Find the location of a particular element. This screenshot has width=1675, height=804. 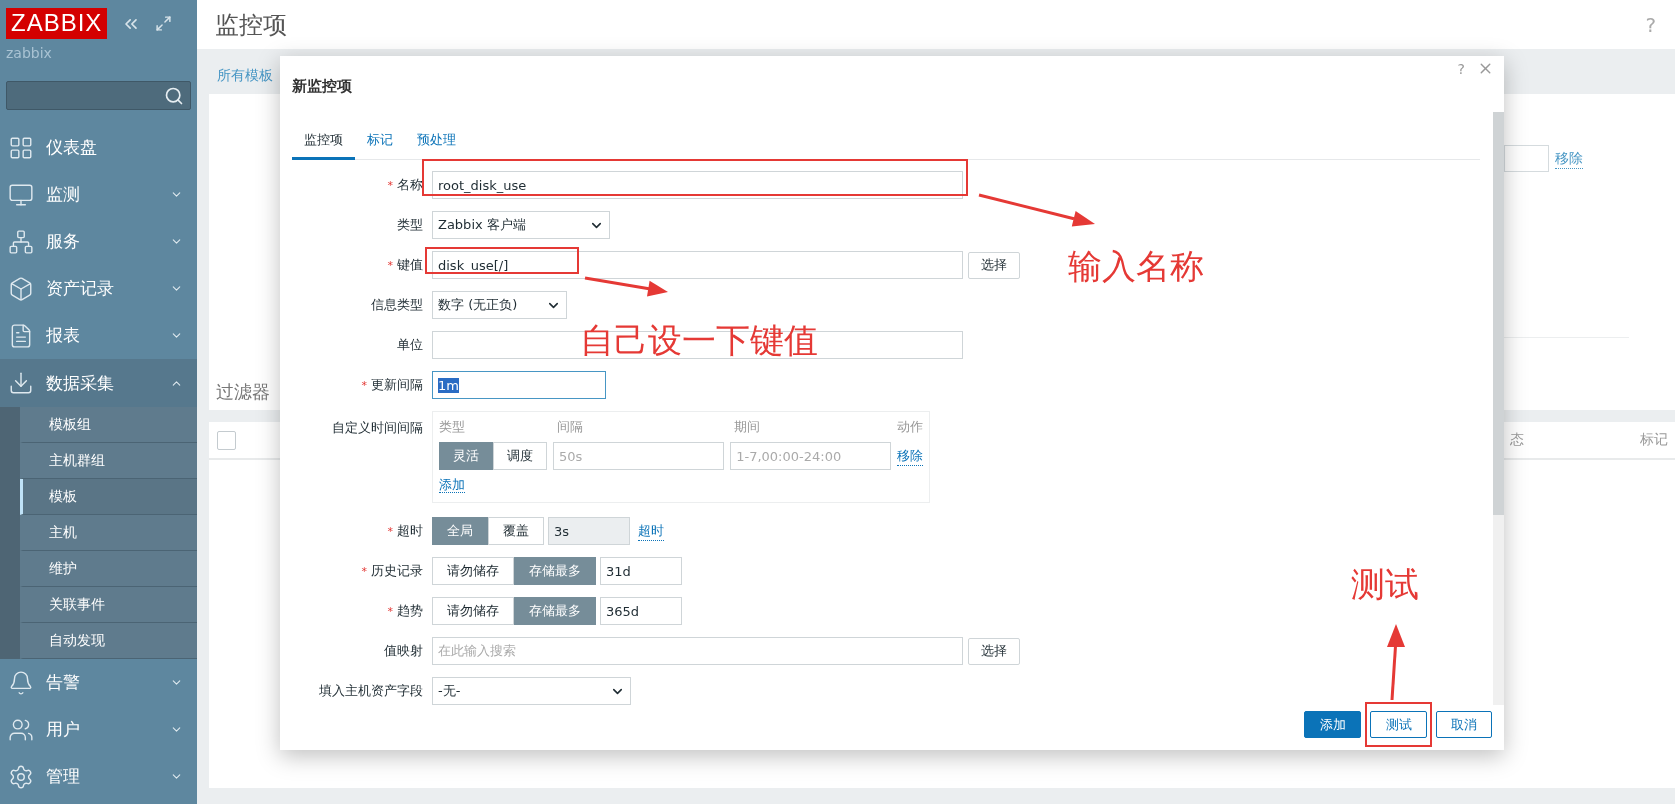

tab: 预处理 is located at coordinates (436, 145).